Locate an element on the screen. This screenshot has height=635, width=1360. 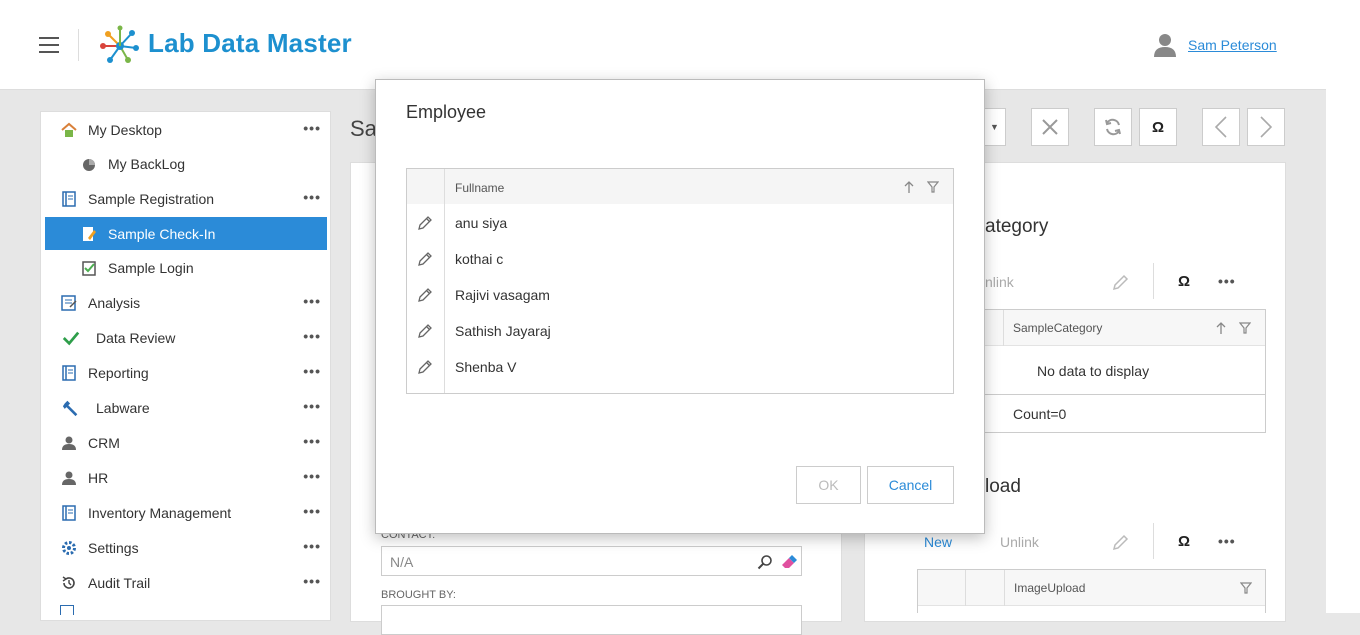
report-icon is located at coordinates (69, 303).